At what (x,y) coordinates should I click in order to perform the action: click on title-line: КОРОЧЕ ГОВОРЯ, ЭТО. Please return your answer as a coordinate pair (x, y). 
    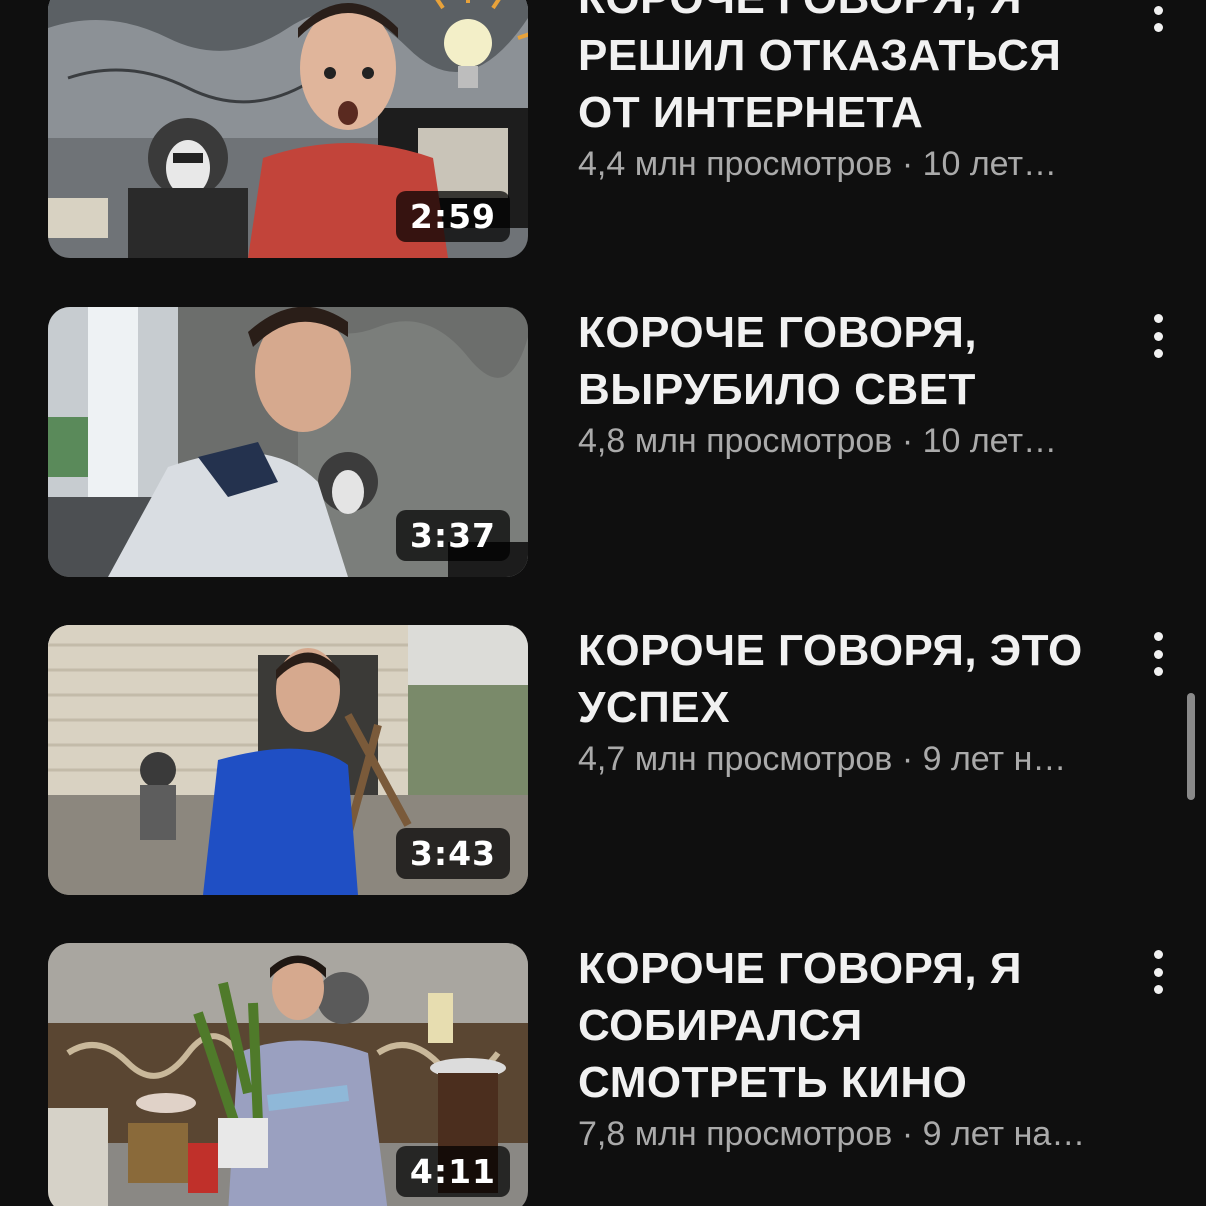
    Looking at the image, I should click on (830, 650).